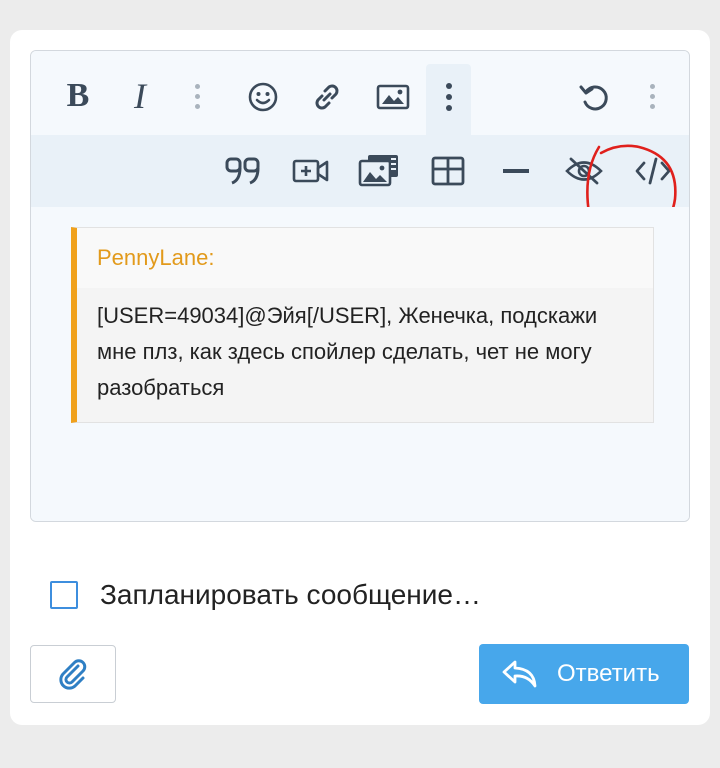  I want to click on code-button, so click(653, 171).